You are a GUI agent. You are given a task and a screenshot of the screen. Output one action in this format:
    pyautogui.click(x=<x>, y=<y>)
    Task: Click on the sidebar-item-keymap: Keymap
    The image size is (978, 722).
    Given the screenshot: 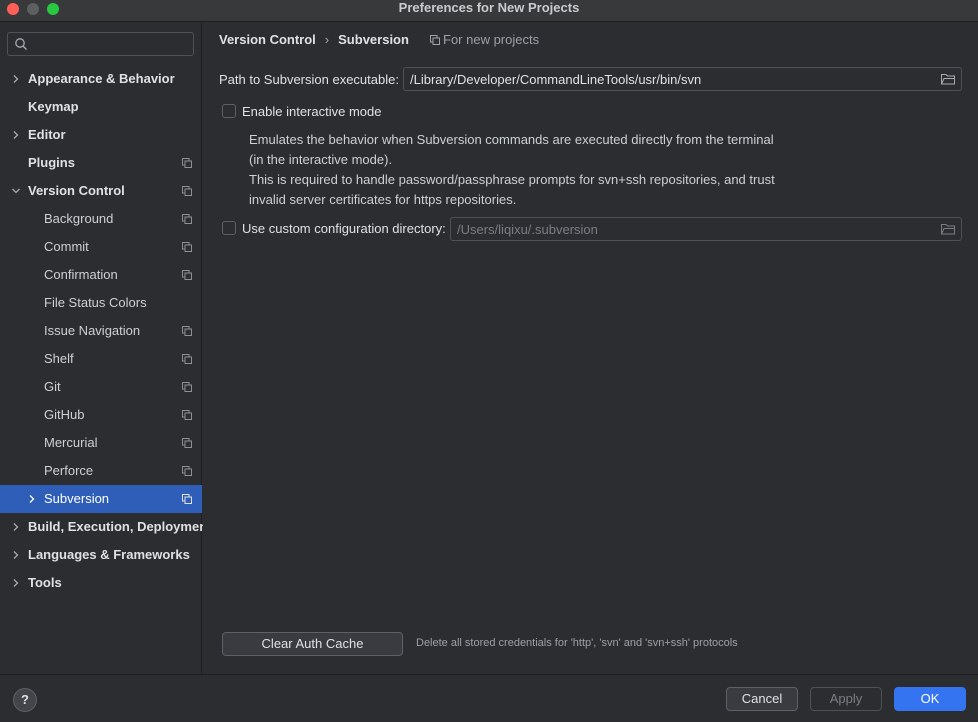 What is the action you would take?
    pyautogui.click(x=101, y=107)
    